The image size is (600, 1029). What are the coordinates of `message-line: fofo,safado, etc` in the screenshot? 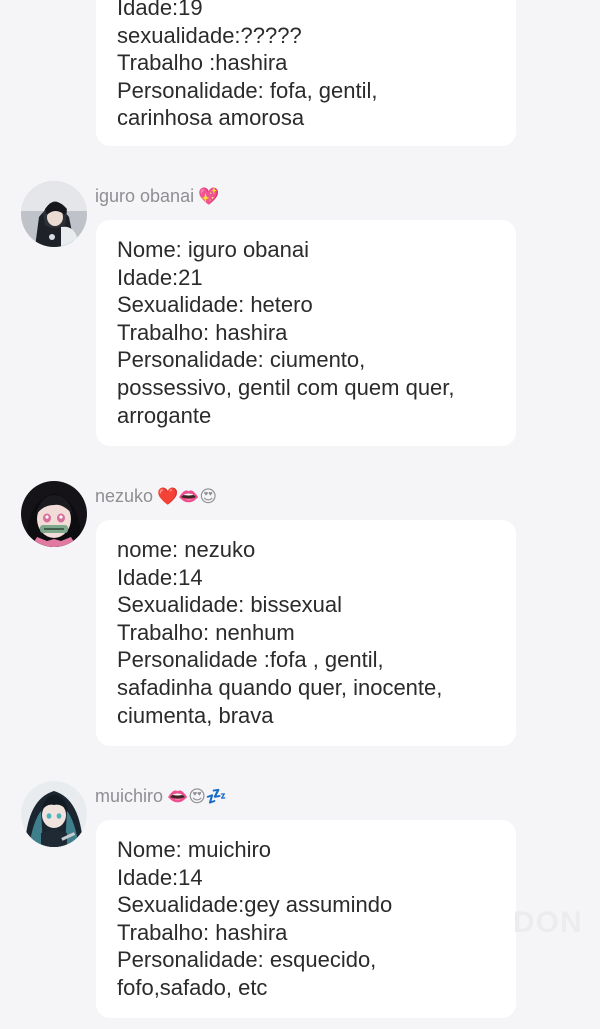 It's located at (192, 987).